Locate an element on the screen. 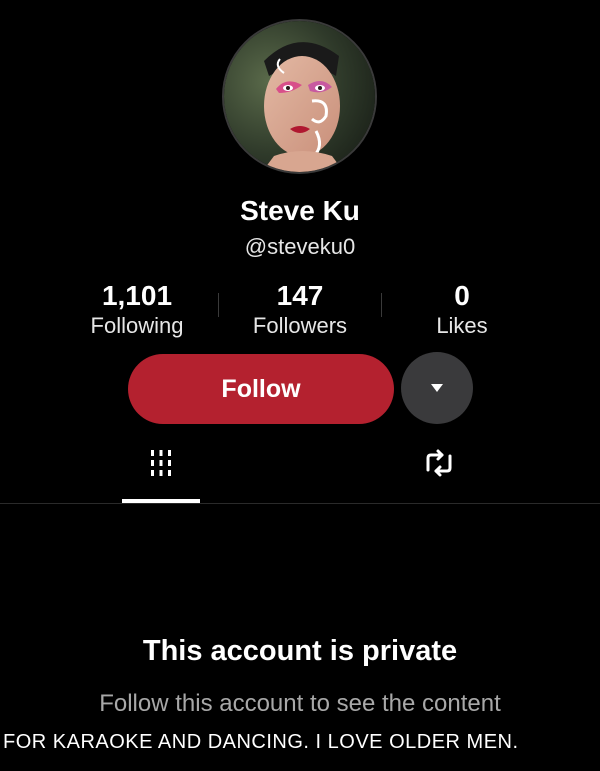 Image resolution: width=600 pixels, height=771 pixels. tab-reposts is located at coordinates (439, 476).